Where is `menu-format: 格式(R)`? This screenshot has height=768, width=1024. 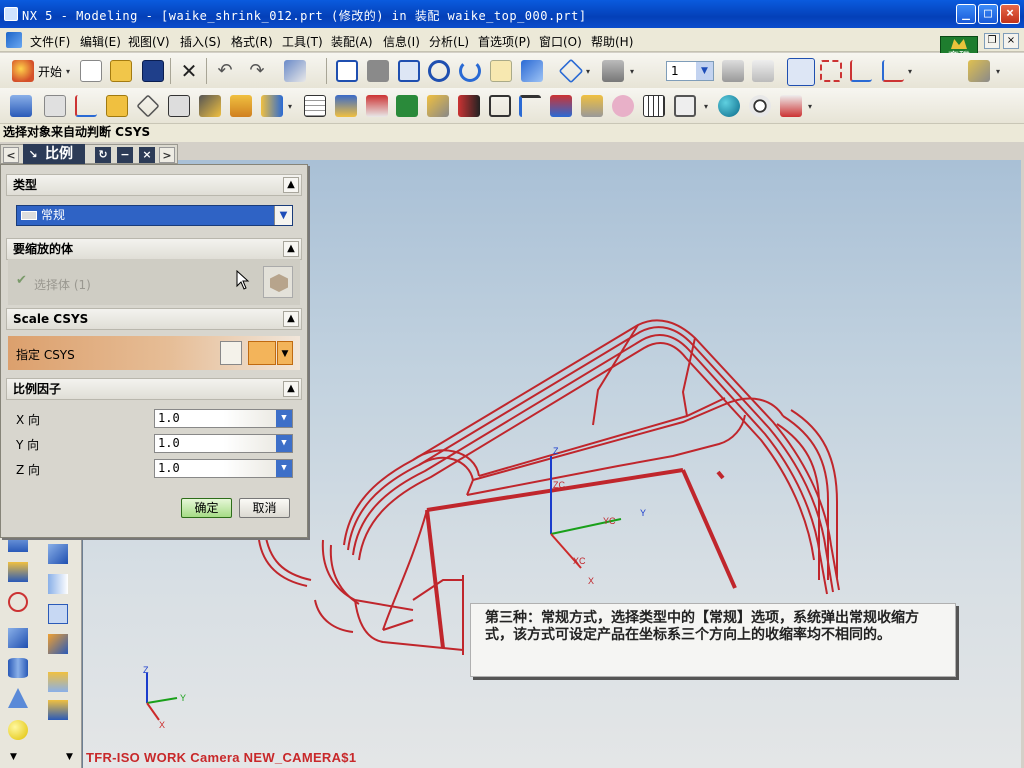
menu-format: 格式(R) is located at coordinates (252, 41).